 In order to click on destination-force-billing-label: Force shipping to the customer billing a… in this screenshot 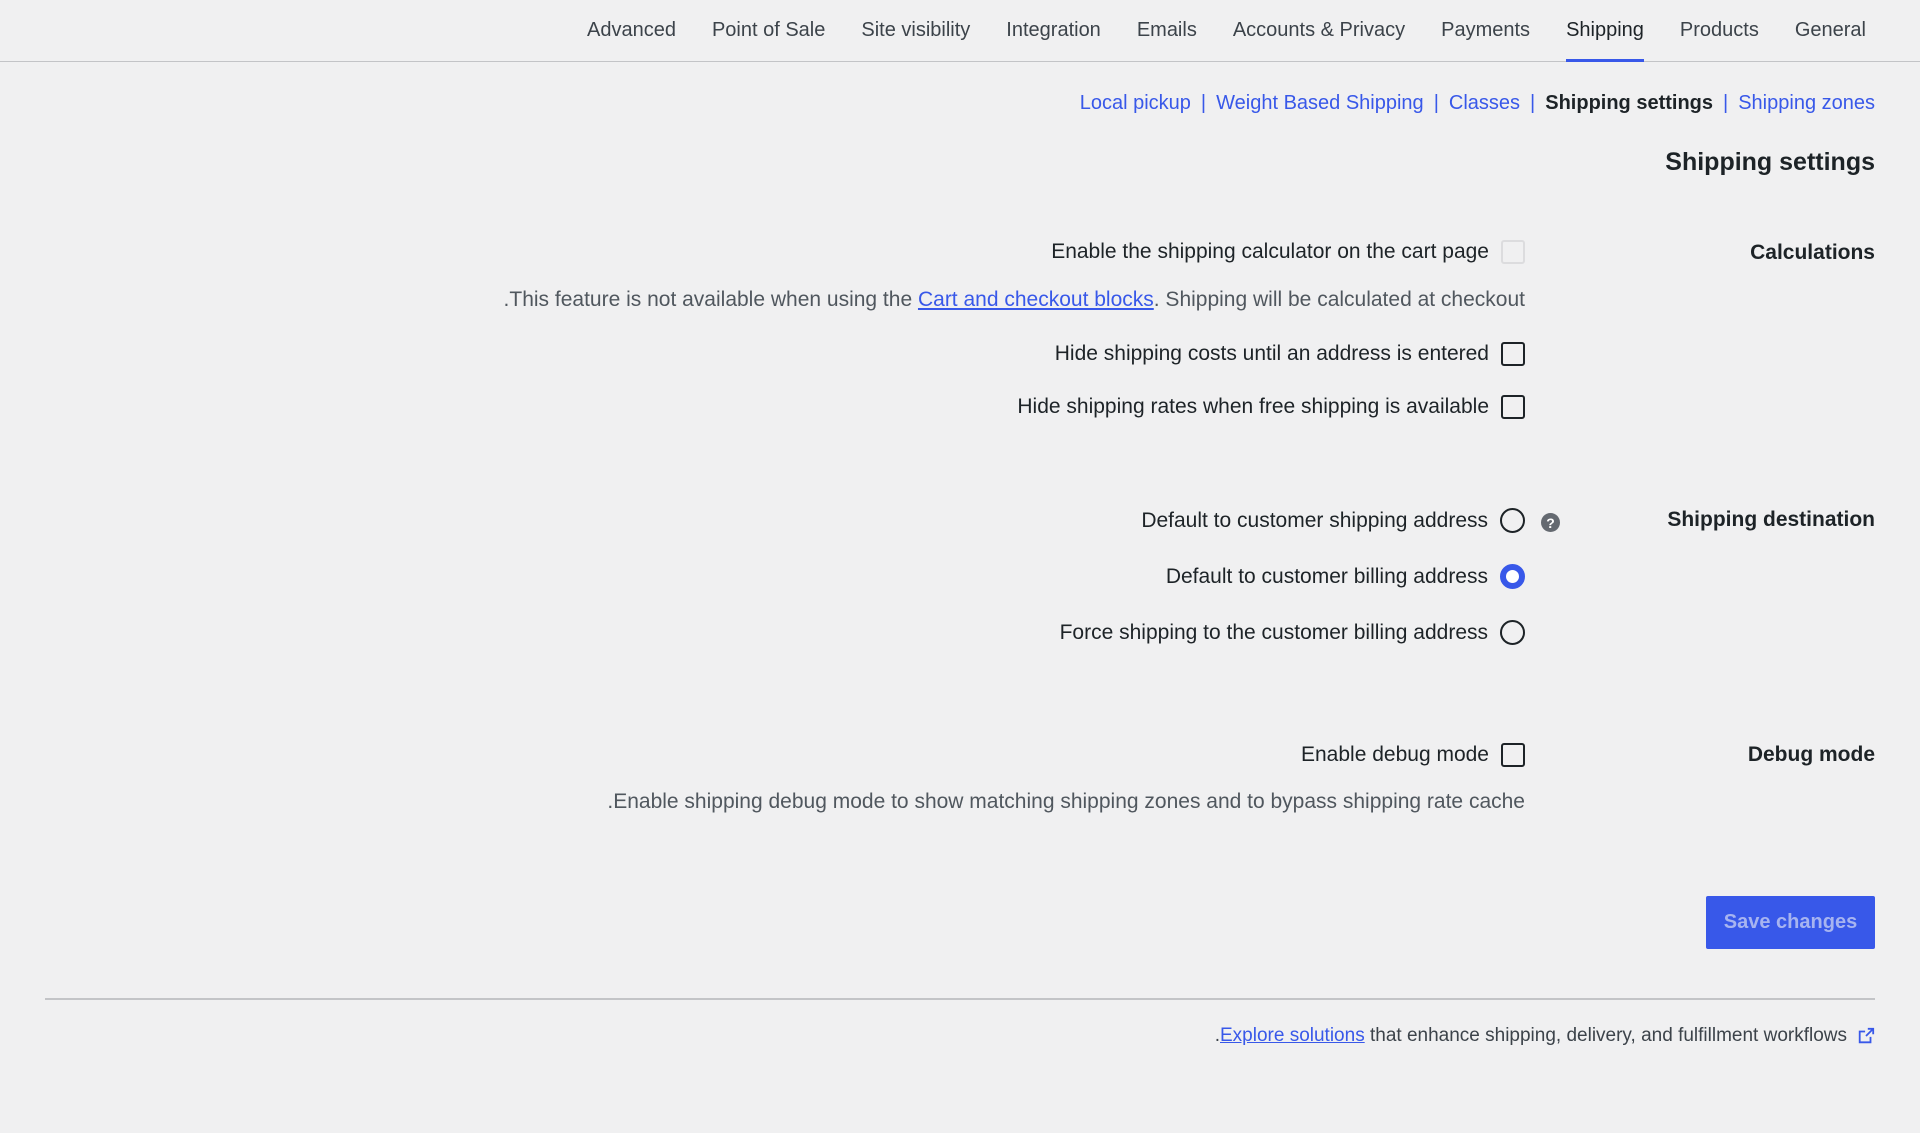, I will do `click(1273, 632)`.